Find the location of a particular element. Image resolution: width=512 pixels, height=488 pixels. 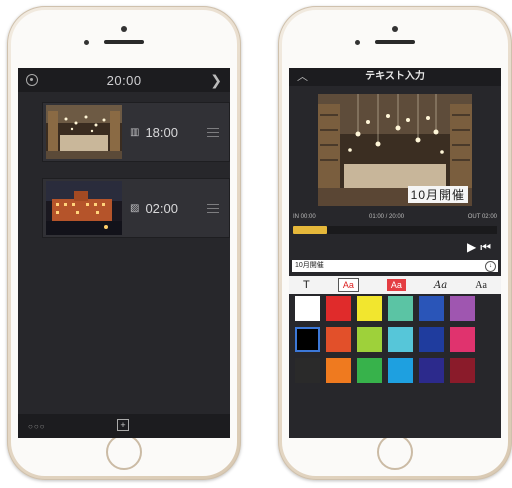

font-style-italic: Aa is located at coordinates (440, 285).